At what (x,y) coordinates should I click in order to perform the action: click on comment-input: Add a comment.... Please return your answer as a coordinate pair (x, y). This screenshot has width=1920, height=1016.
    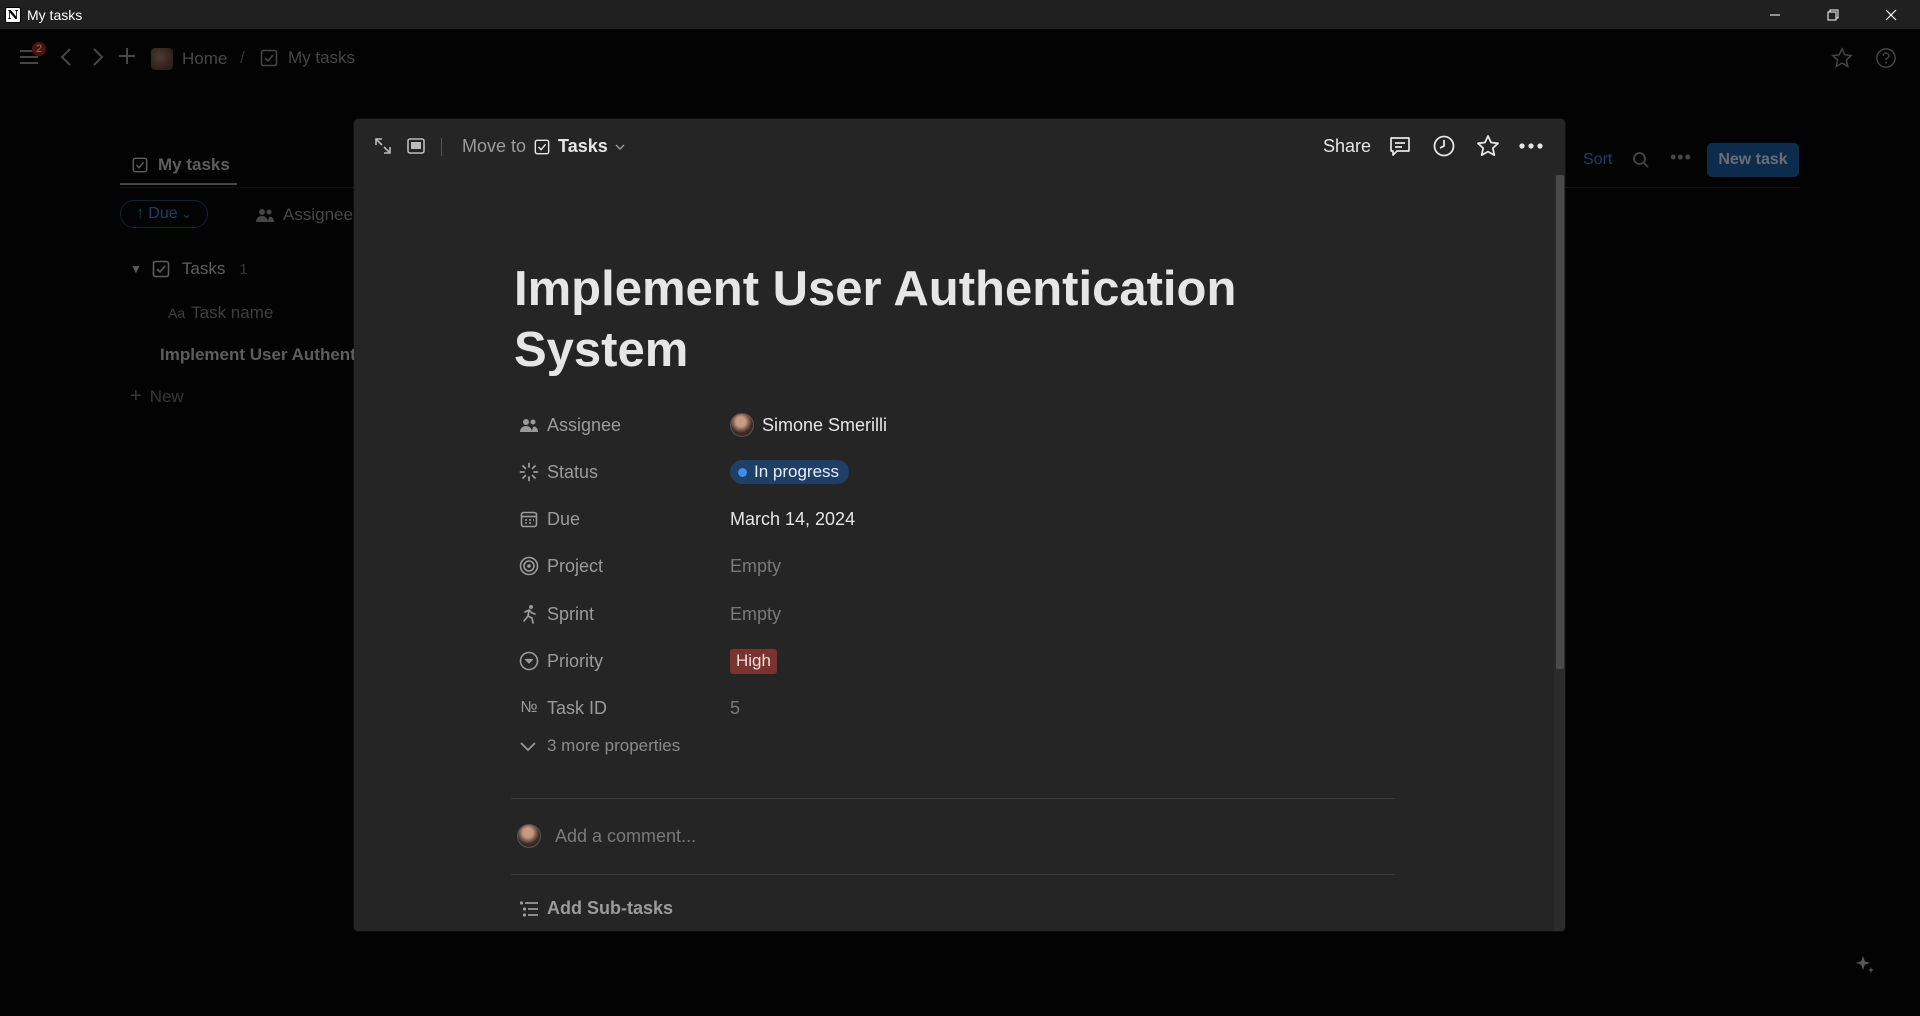
    Looking at the image, I should click on (625, 836).